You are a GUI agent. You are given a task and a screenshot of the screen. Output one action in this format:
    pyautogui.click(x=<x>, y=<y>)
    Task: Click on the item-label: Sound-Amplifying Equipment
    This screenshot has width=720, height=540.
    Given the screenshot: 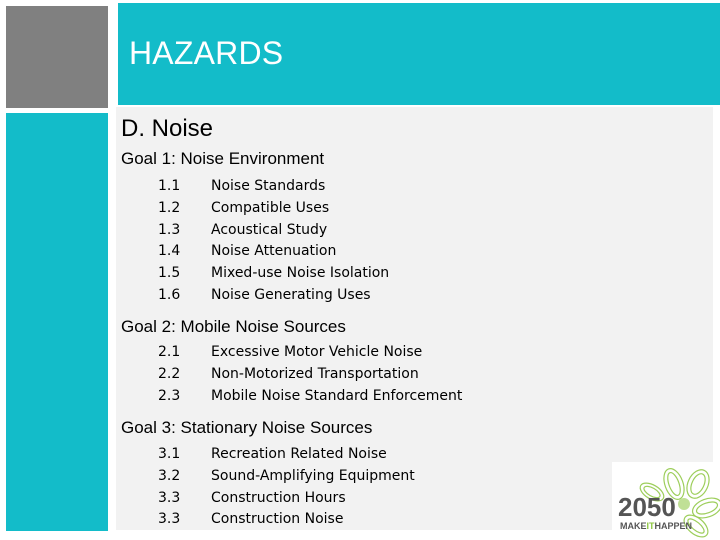 What is the action you would take?
    pyautogui.click(x=313, y=475)
    